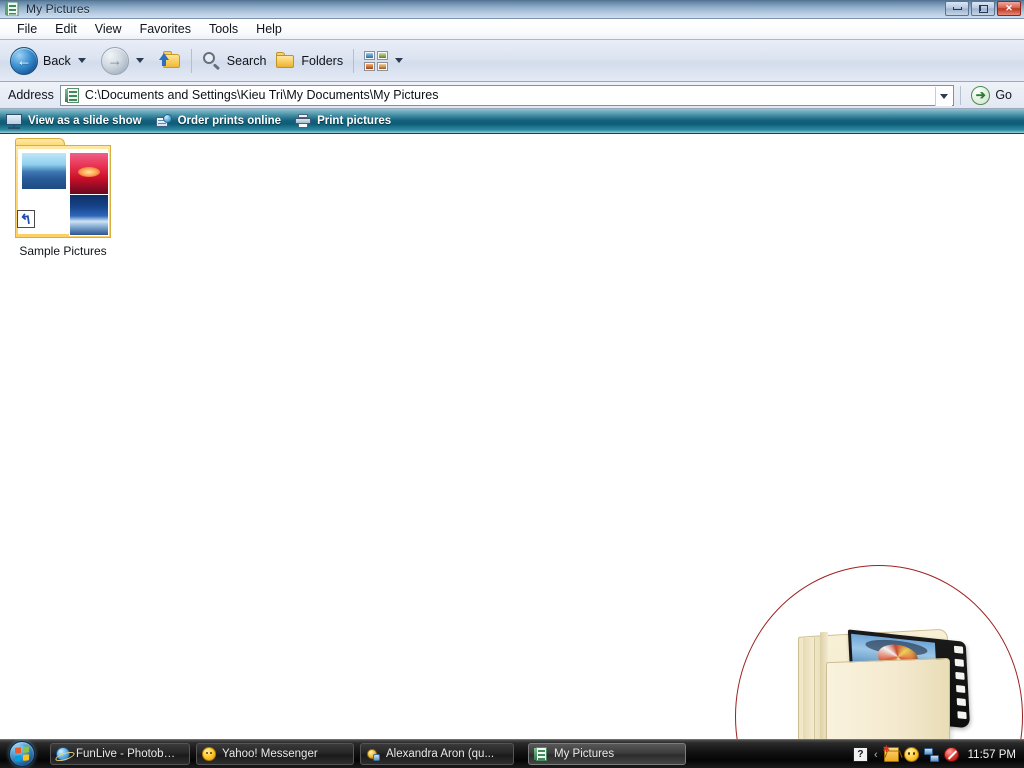  I want to click on menu-item-help: Help, so click(269, 29).